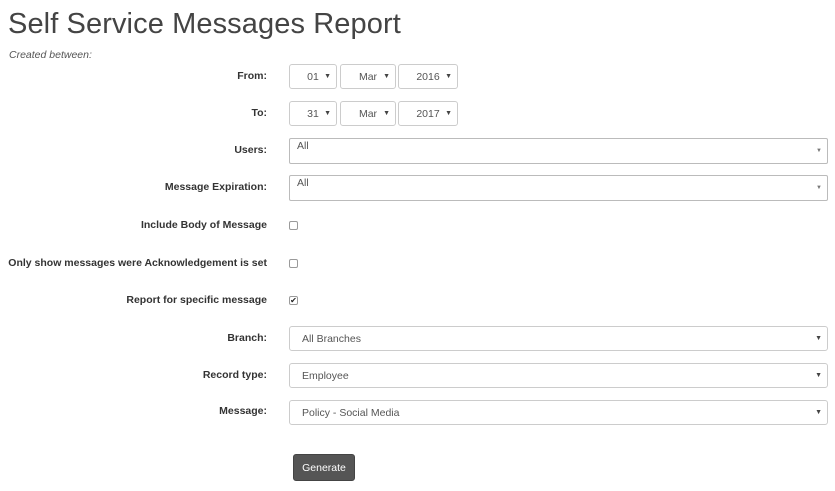 The height and width of the screenshot is (491, 835). What do you see at coordinates (558, 188) in the screenshot?
I see `message-expiration-select: All ▼` at bounding box center [558, 188].